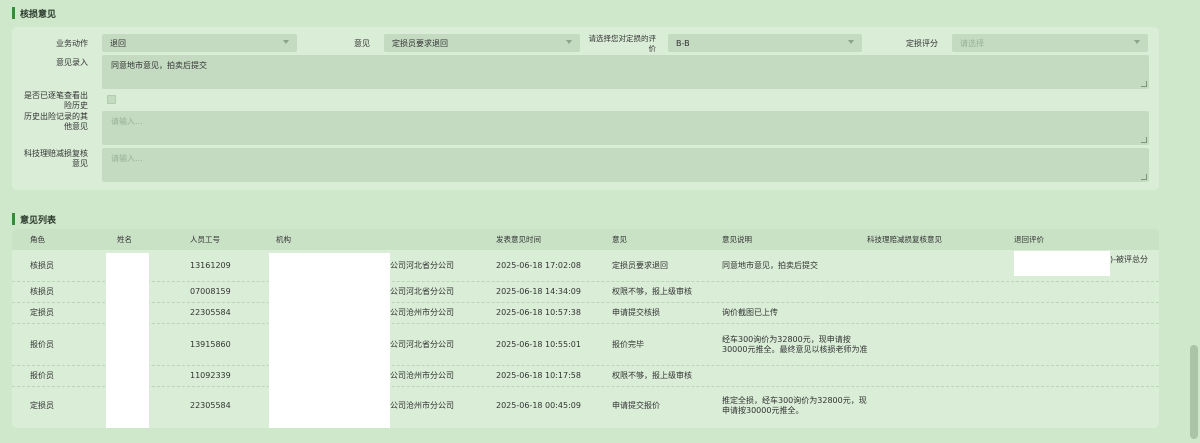  I want to click on review-section-title: 核损意见, so click(34, 13).